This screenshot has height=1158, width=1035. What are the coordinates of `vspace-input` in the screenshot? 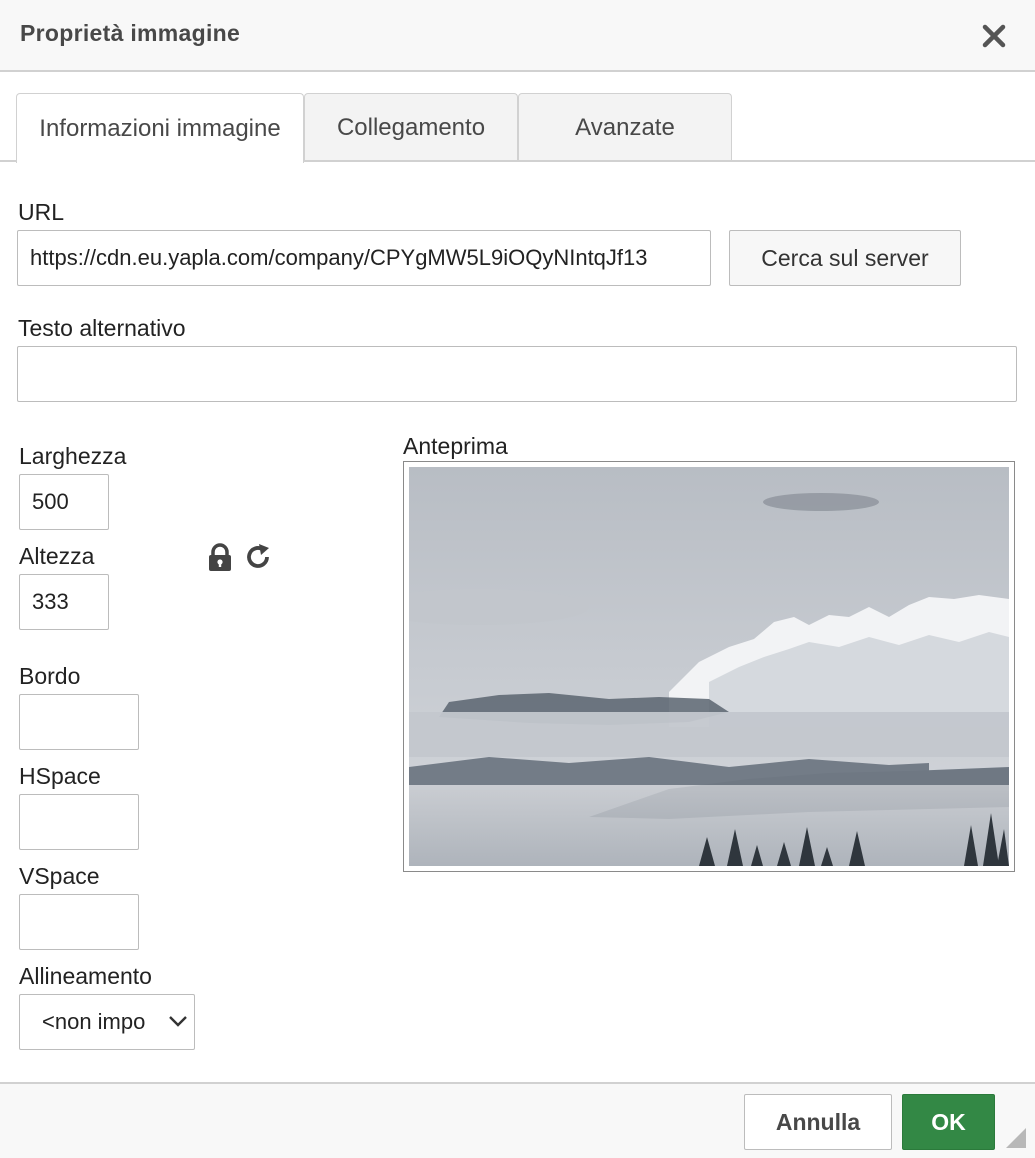 It's located at (79, 922).